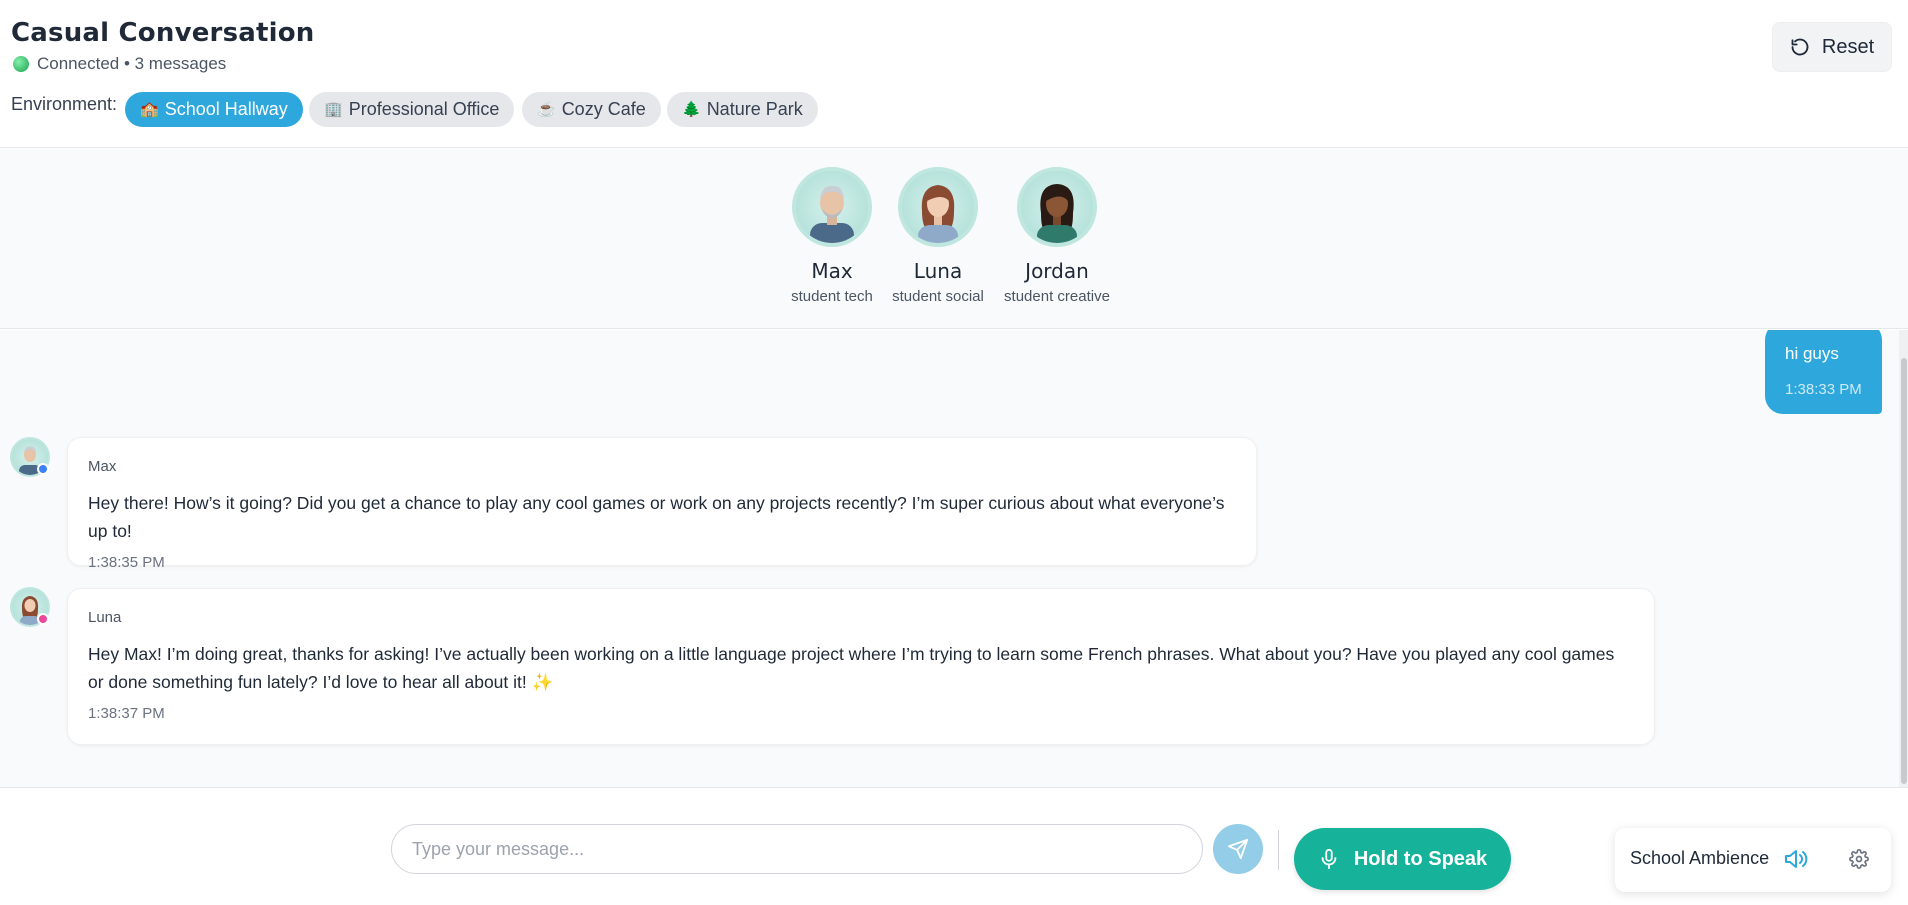  What do you see at coordinates (149, 109) in the screenshot?
I see `school-icon: 🏫` at bounding box center [149, 109].